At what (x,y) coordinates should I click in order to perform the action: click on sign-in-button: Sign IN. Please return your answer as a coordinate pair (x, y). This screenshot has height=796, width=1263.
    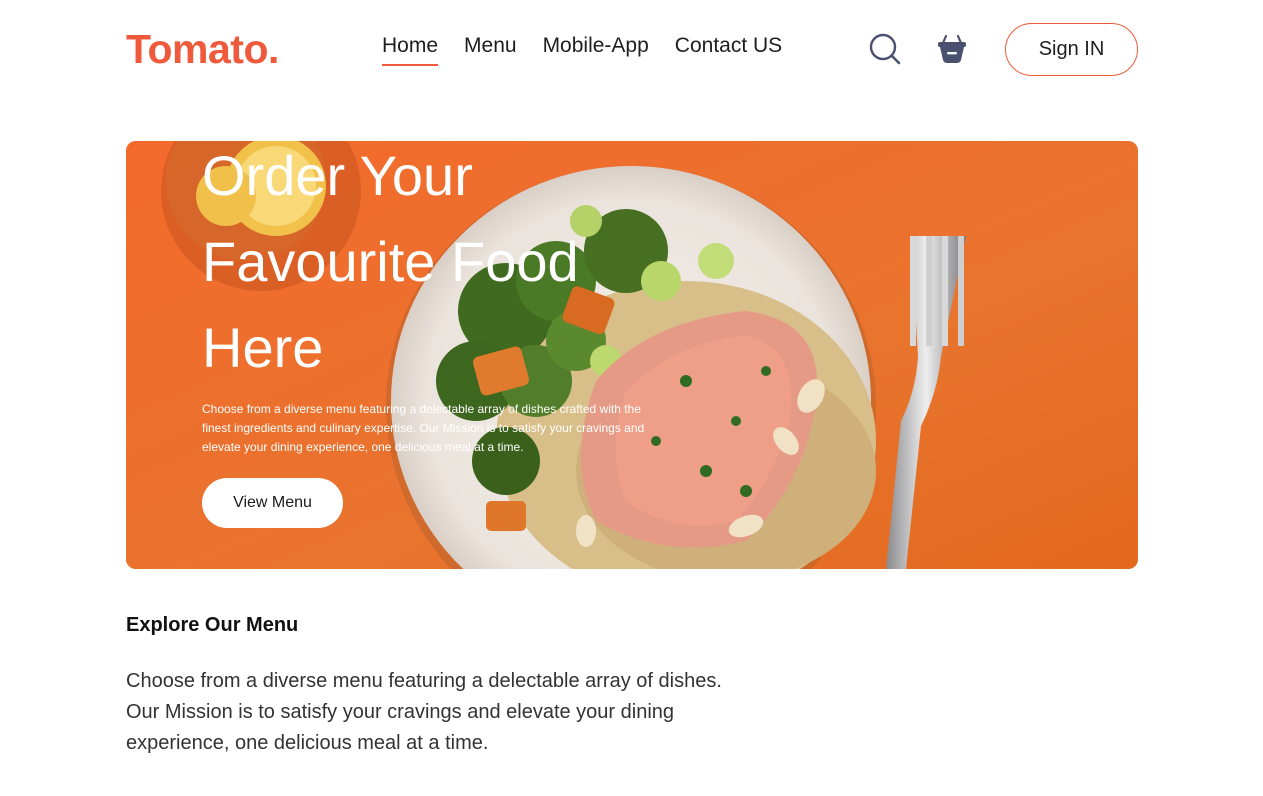
    Looking at the image, I should click on (1071, 49).